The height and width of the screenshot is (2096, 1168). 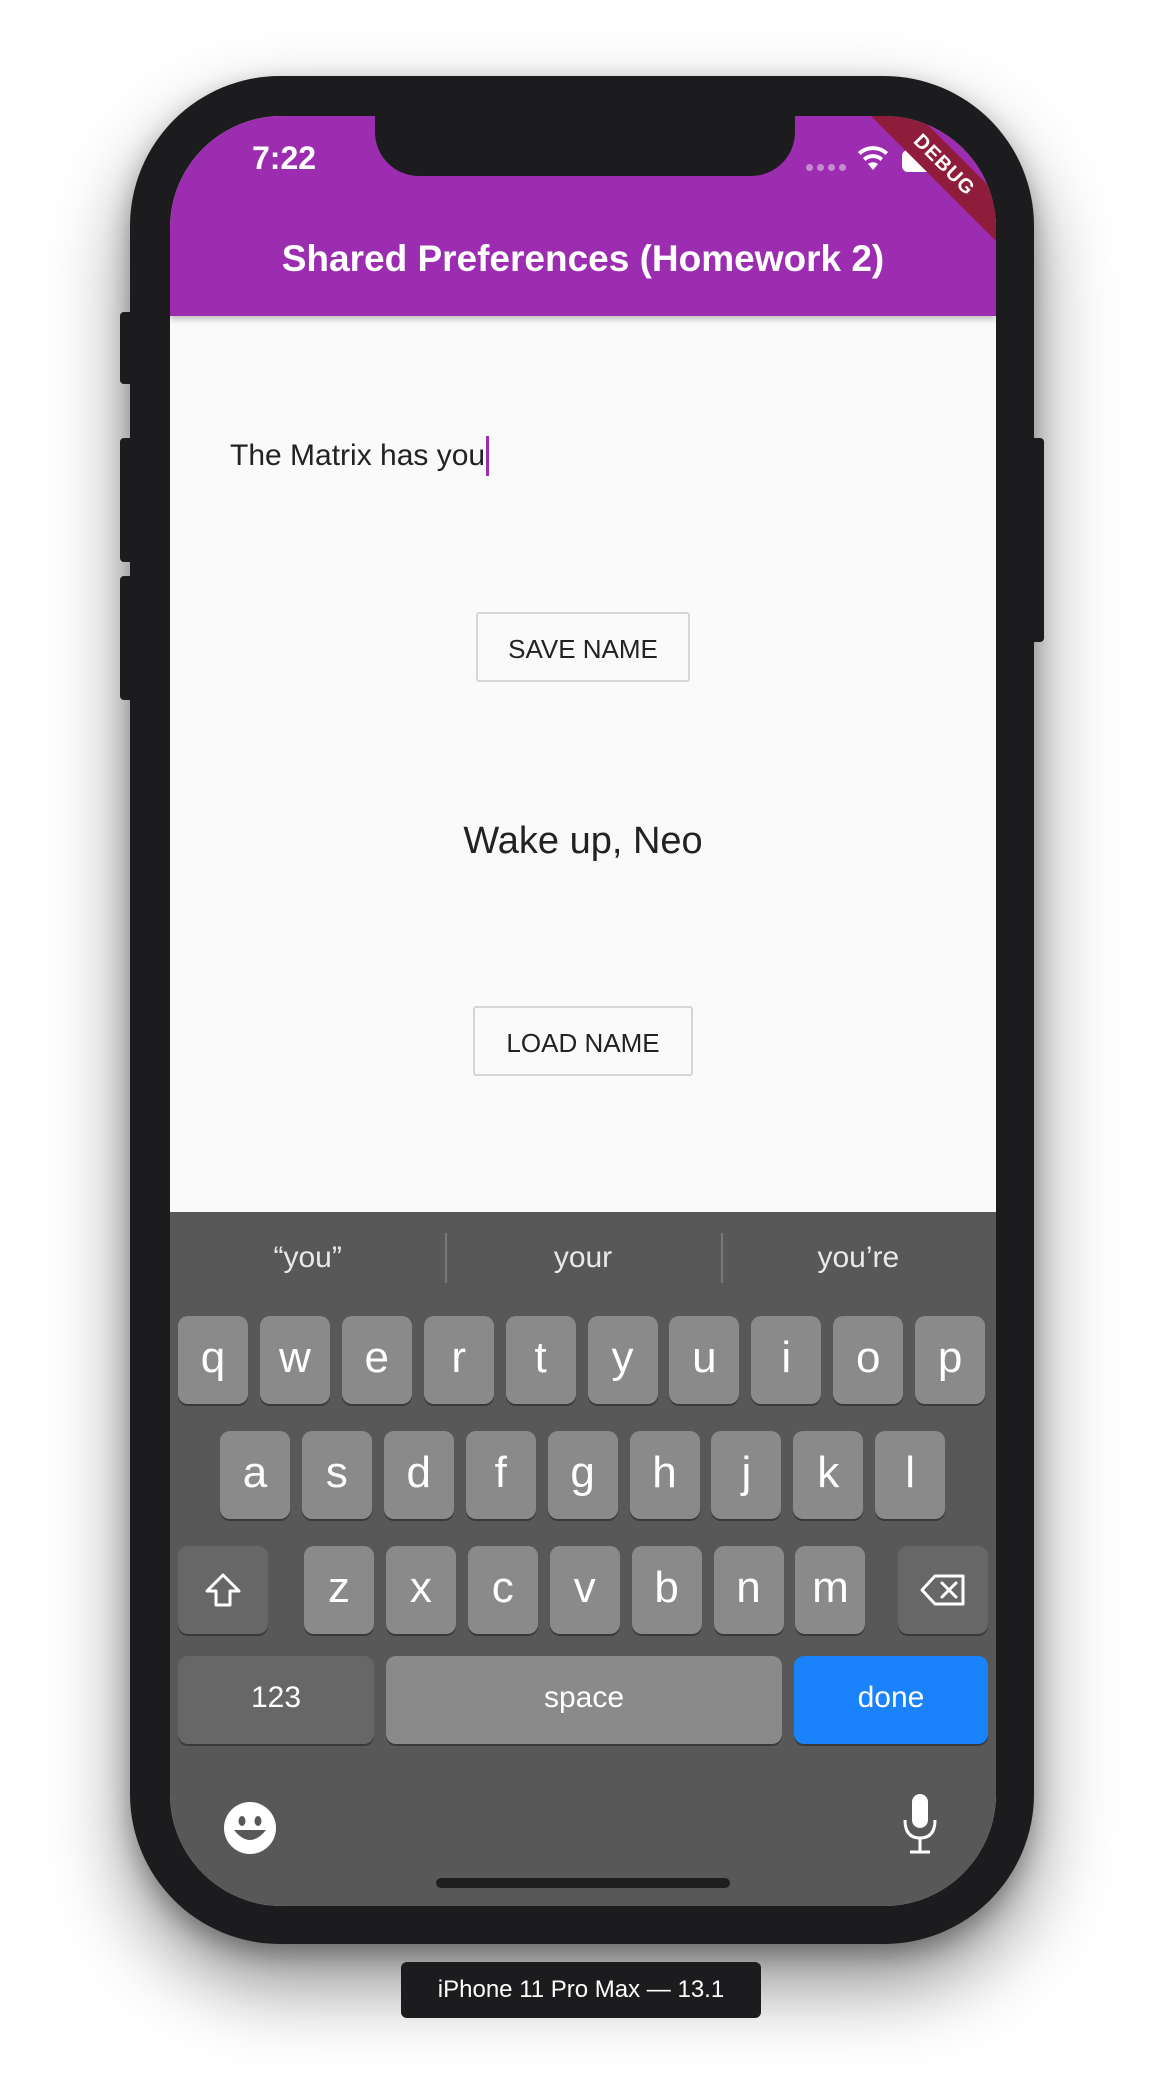 What do you see at coordinates (826, 167) in the screenshot?
I see `signal-icon` at bounding box center [826, 167].